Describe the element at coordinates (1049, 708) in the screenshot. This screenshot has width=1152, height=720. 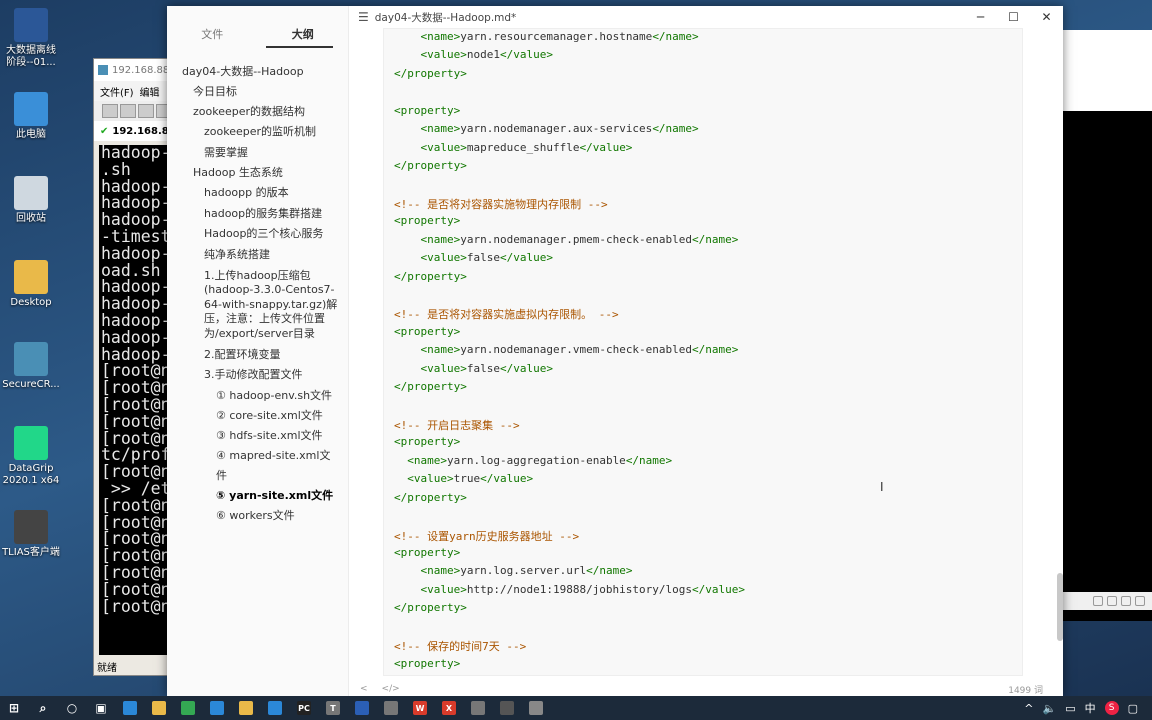
I see `volume-icon: 🔈` at that location.